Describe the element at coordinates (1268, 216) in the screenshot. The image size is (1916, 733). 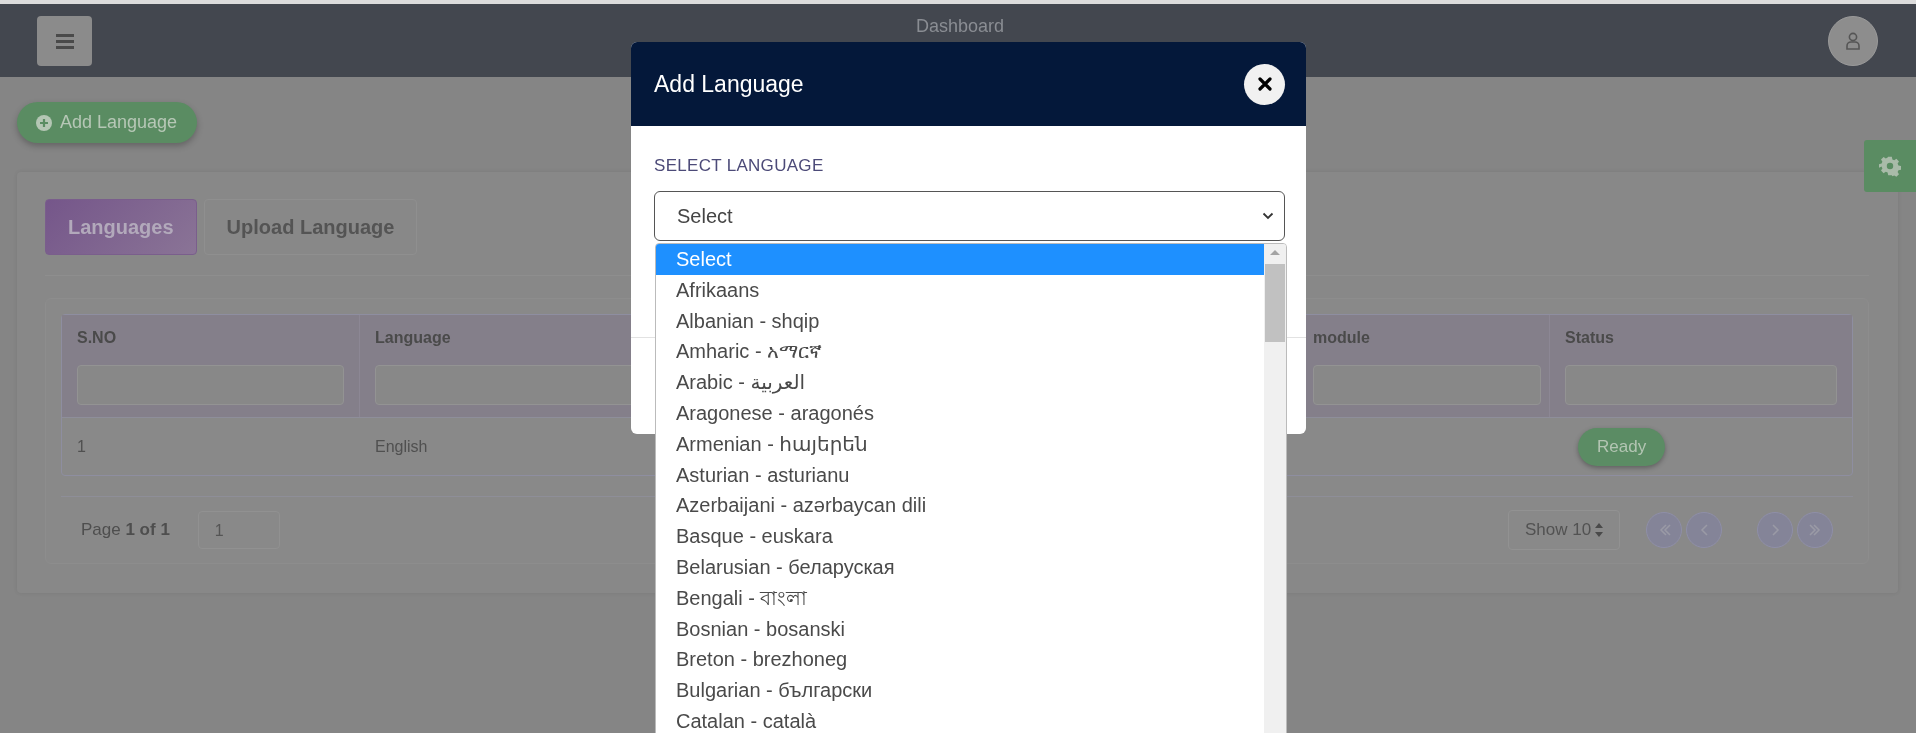
I see `chevron-down-icon` at that location.